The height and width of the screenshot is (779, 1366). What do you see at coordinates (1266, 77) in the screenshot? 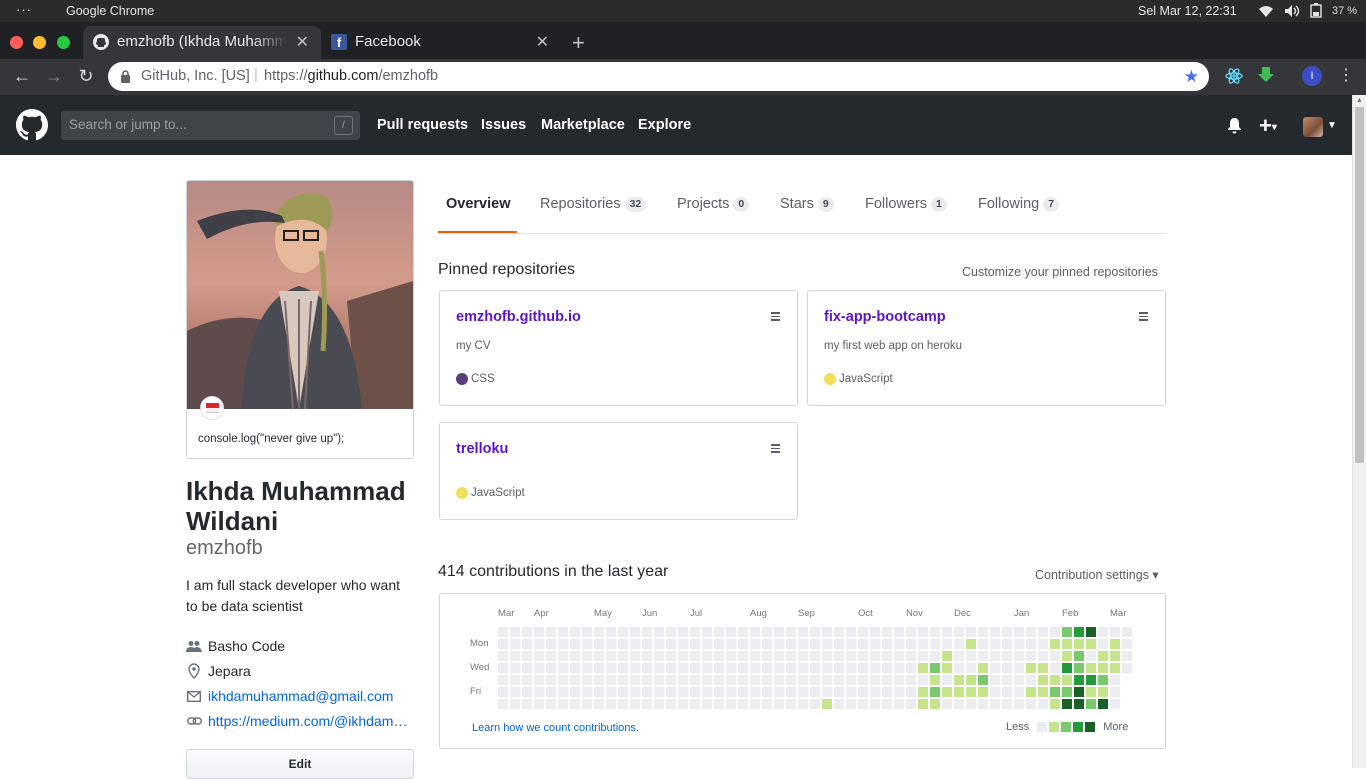
I see `download-extension-icon` at bounding box center [1266, 77].